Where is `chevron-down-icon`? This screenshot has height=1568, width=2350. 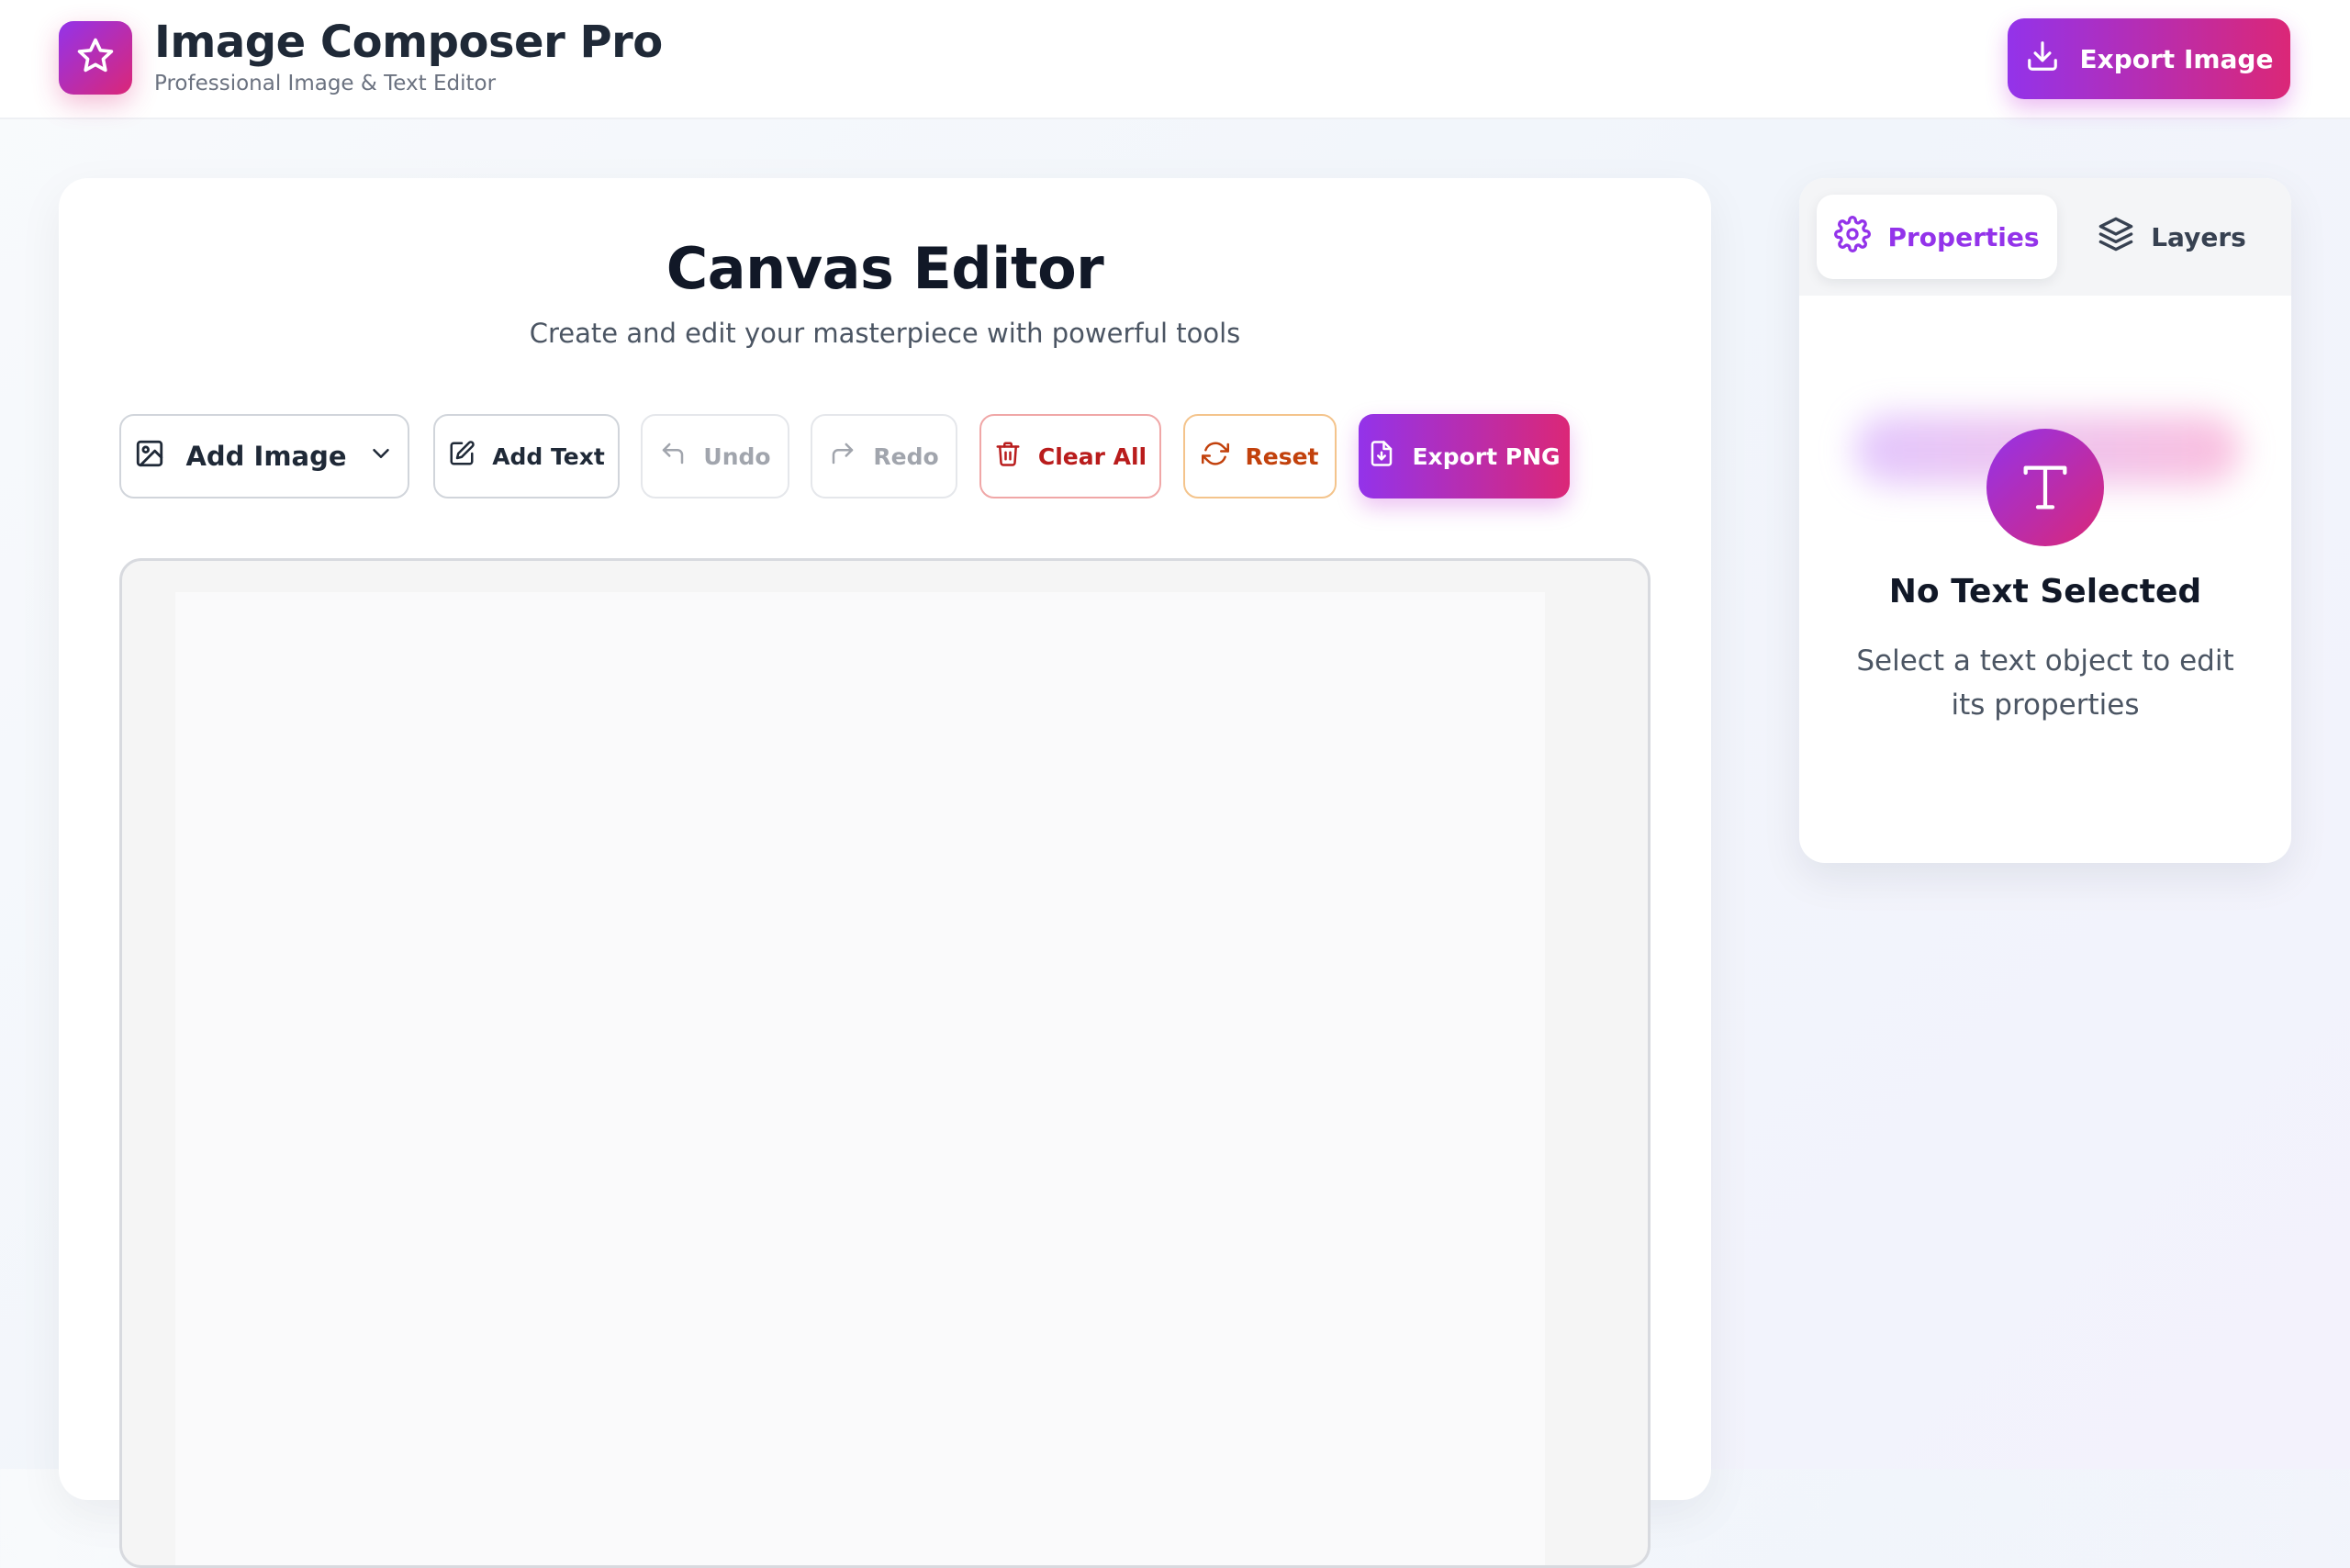
chevron-down-icon is located at coordinates (381, 457).